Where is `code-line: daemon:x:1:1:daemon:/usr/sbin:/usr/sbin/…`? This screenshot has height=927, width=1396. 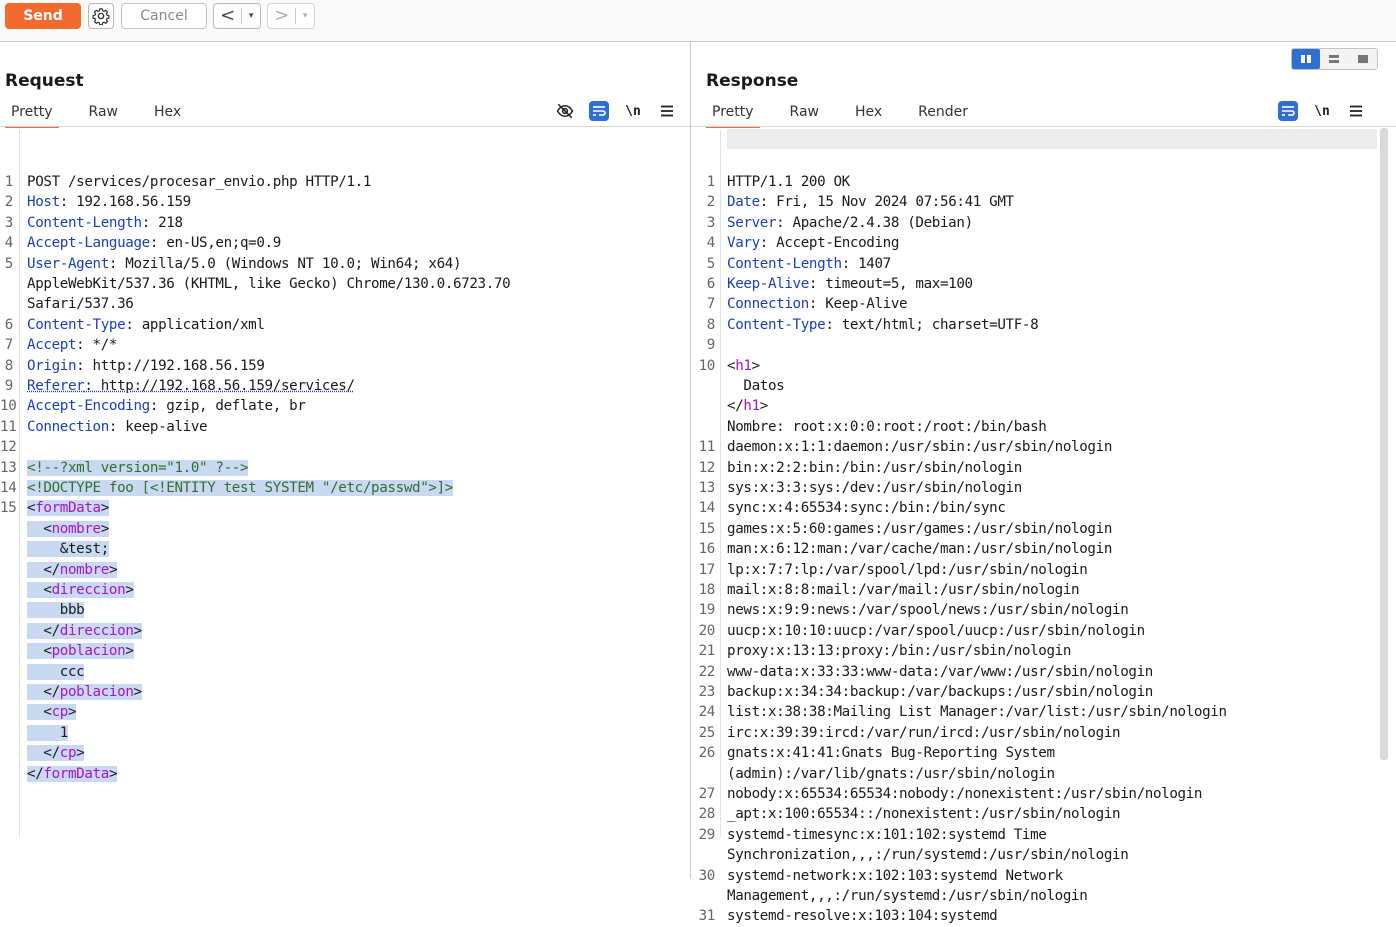
code-line: daemon:x:1:1:daemon:/usr/sbin:/usr/sbin/… is located at coordinates (919, 447).